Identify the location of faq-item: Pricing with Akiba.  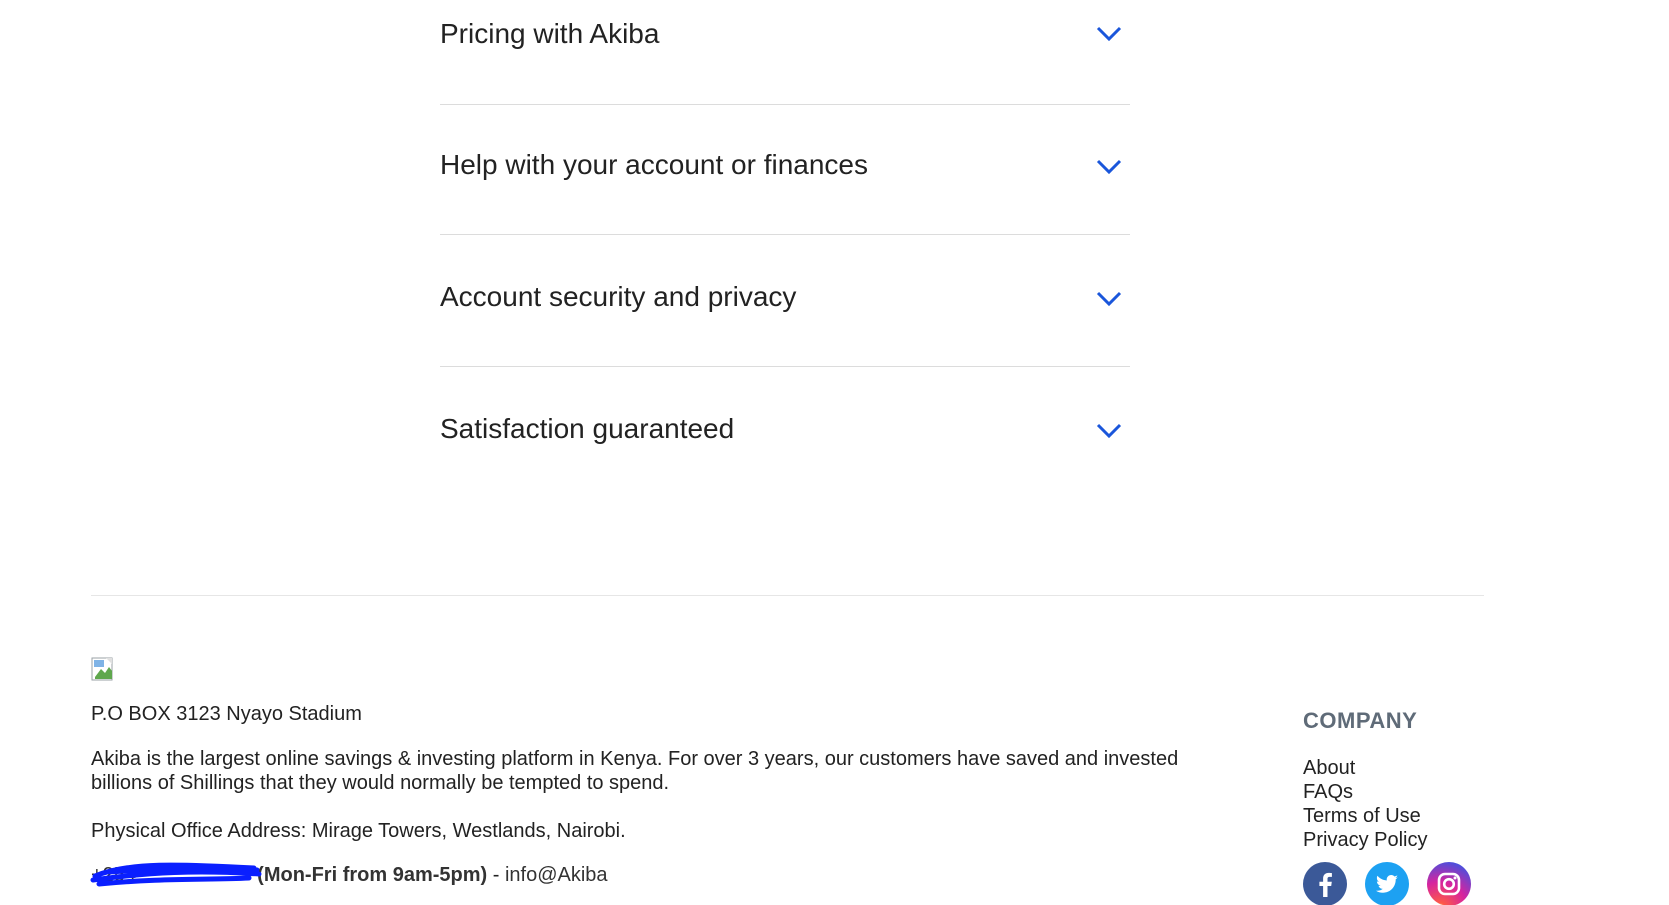
(785, 52).